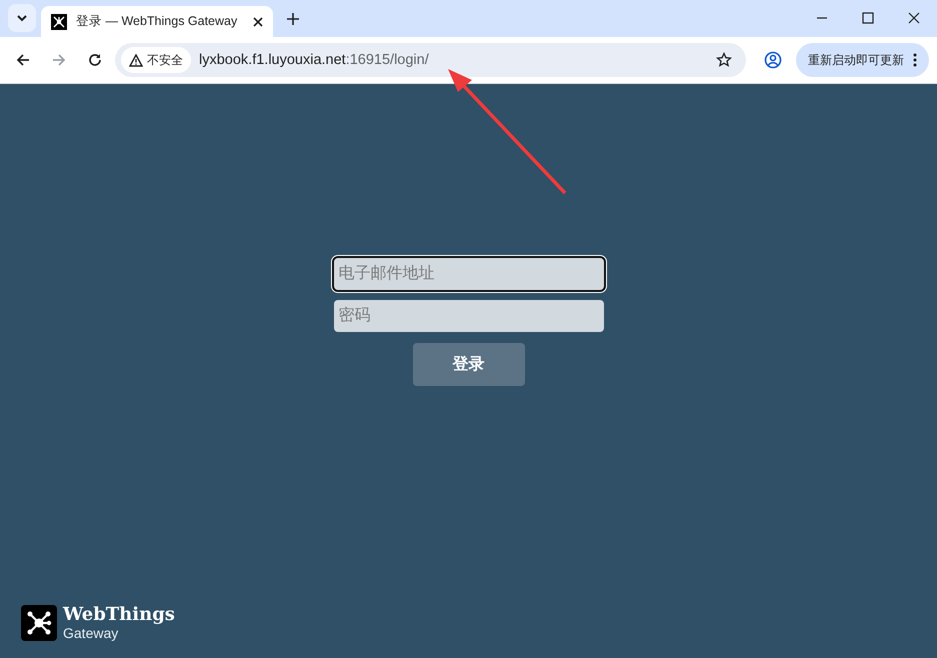  What do you see at coordinates (23, 60) in the screenshot?
I see `back-icon` at bounding box center [23, 60].